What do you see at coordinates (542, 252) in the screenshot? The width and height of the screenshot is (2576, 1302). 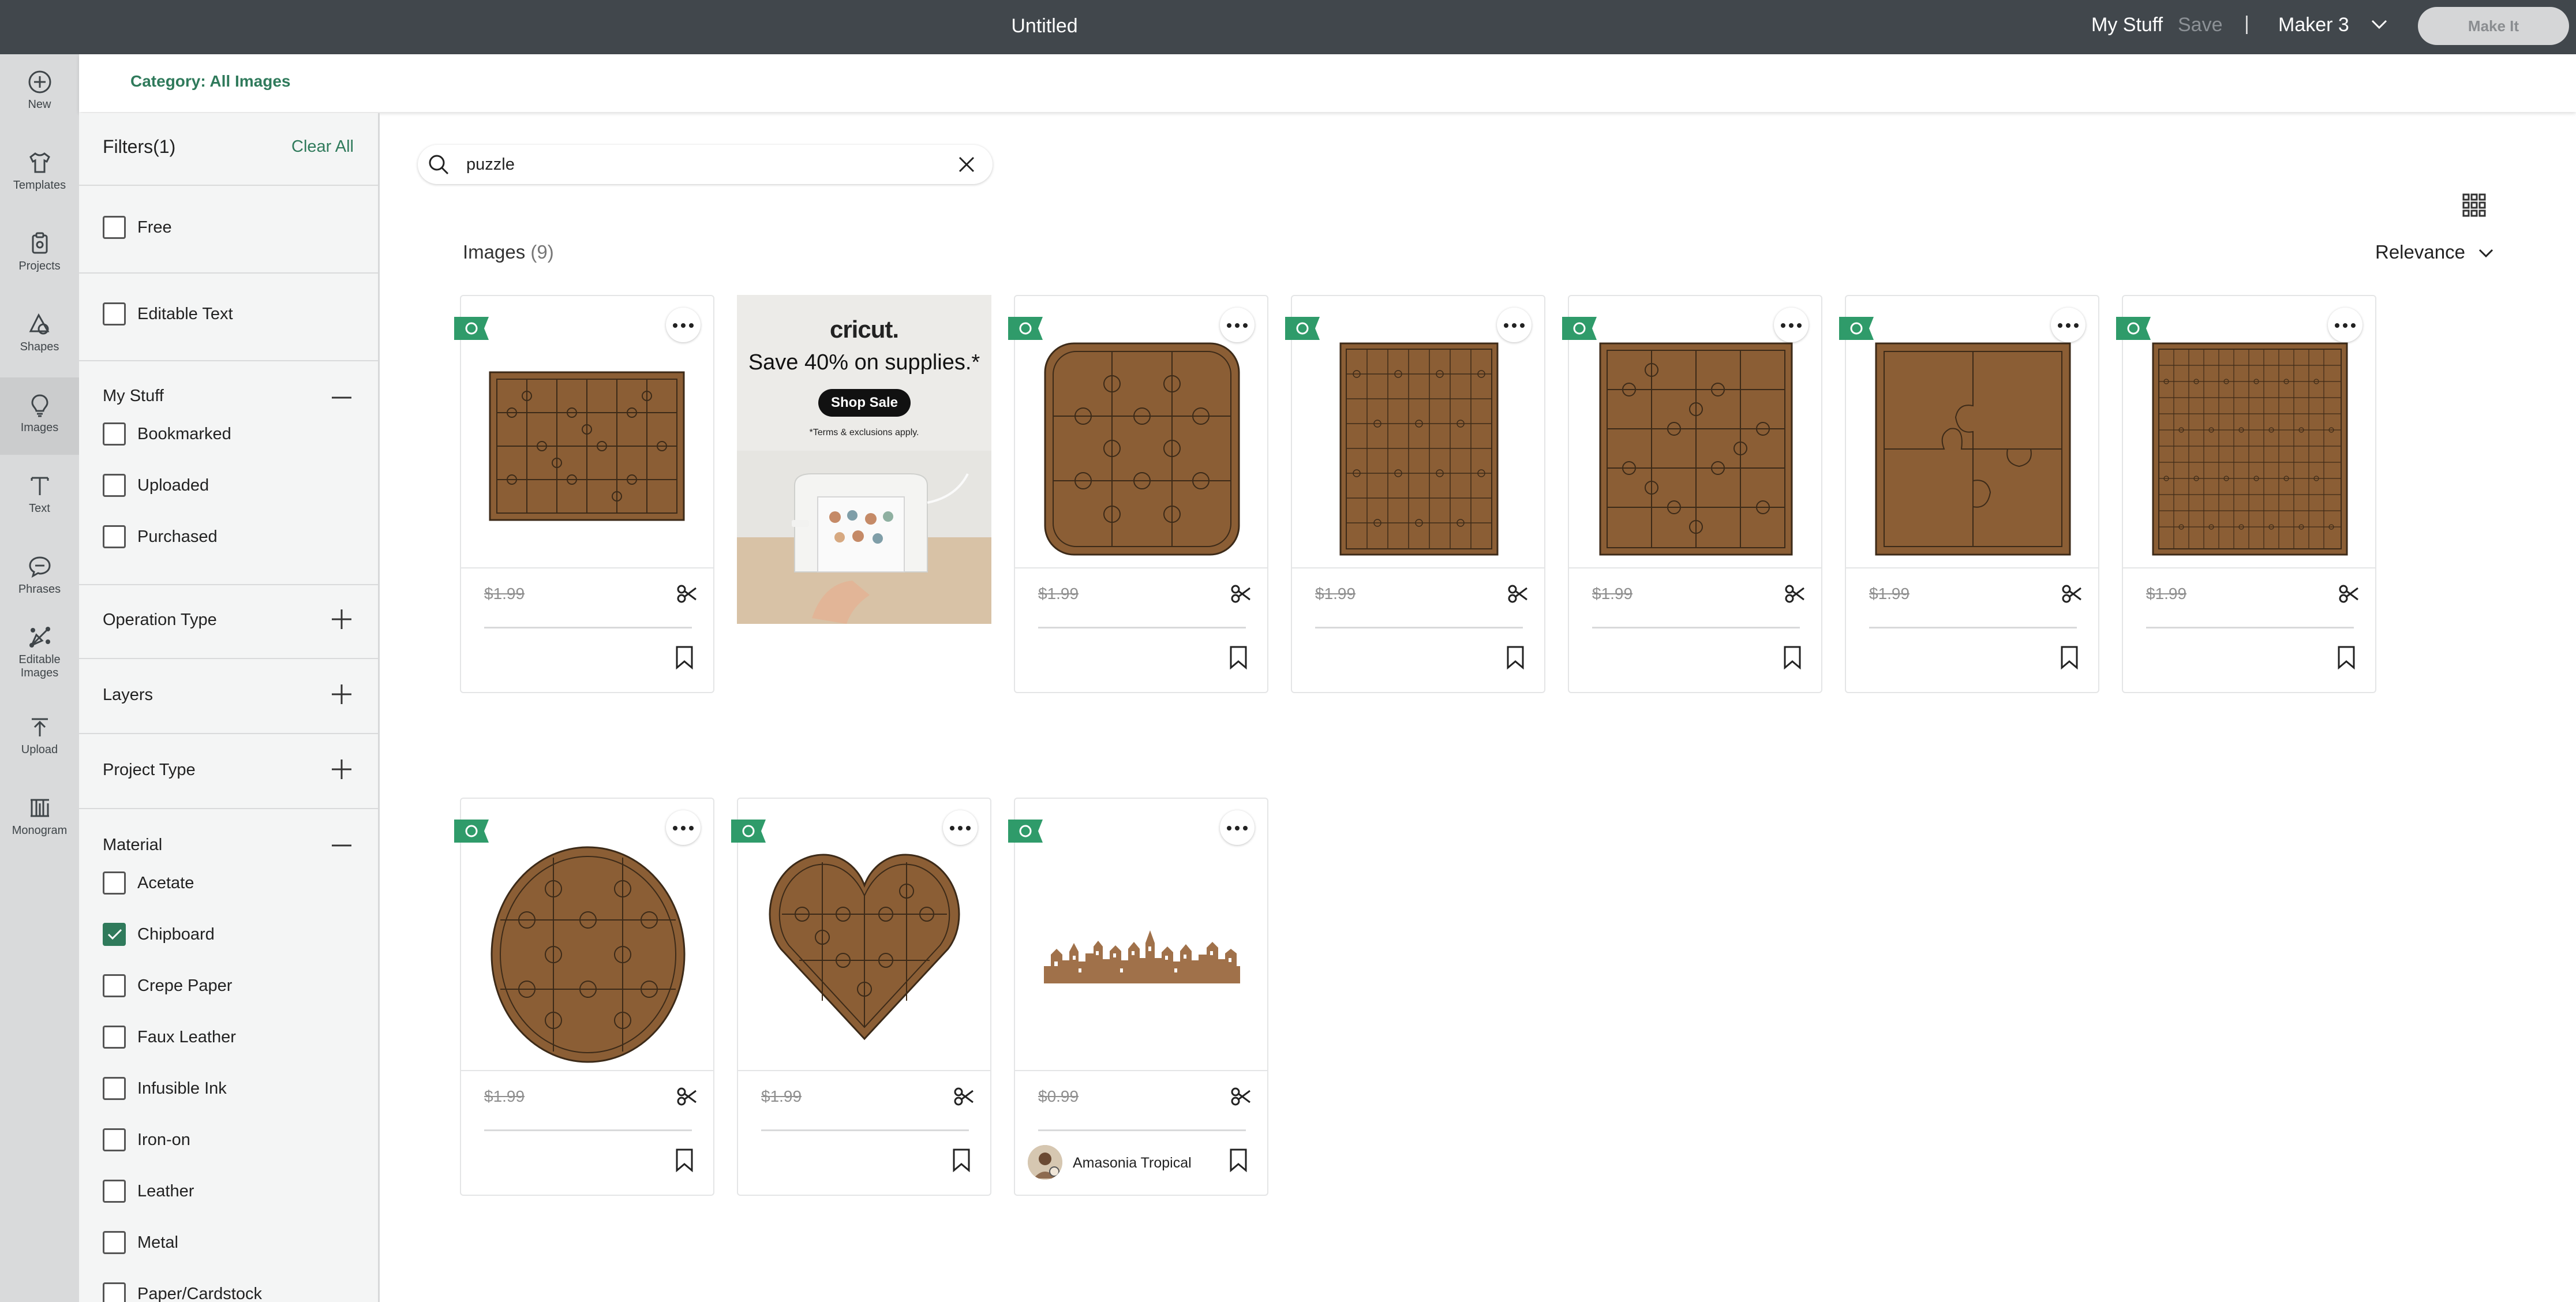 I see `results-number: (9)` at bounding box center [542, 252].